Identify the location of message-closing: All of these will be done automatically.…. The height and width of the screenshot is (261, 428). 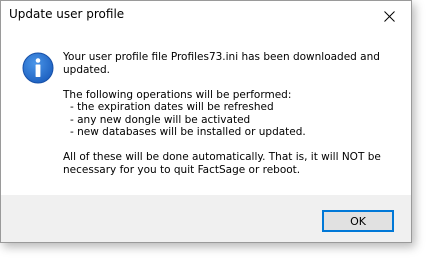
(222, 163).